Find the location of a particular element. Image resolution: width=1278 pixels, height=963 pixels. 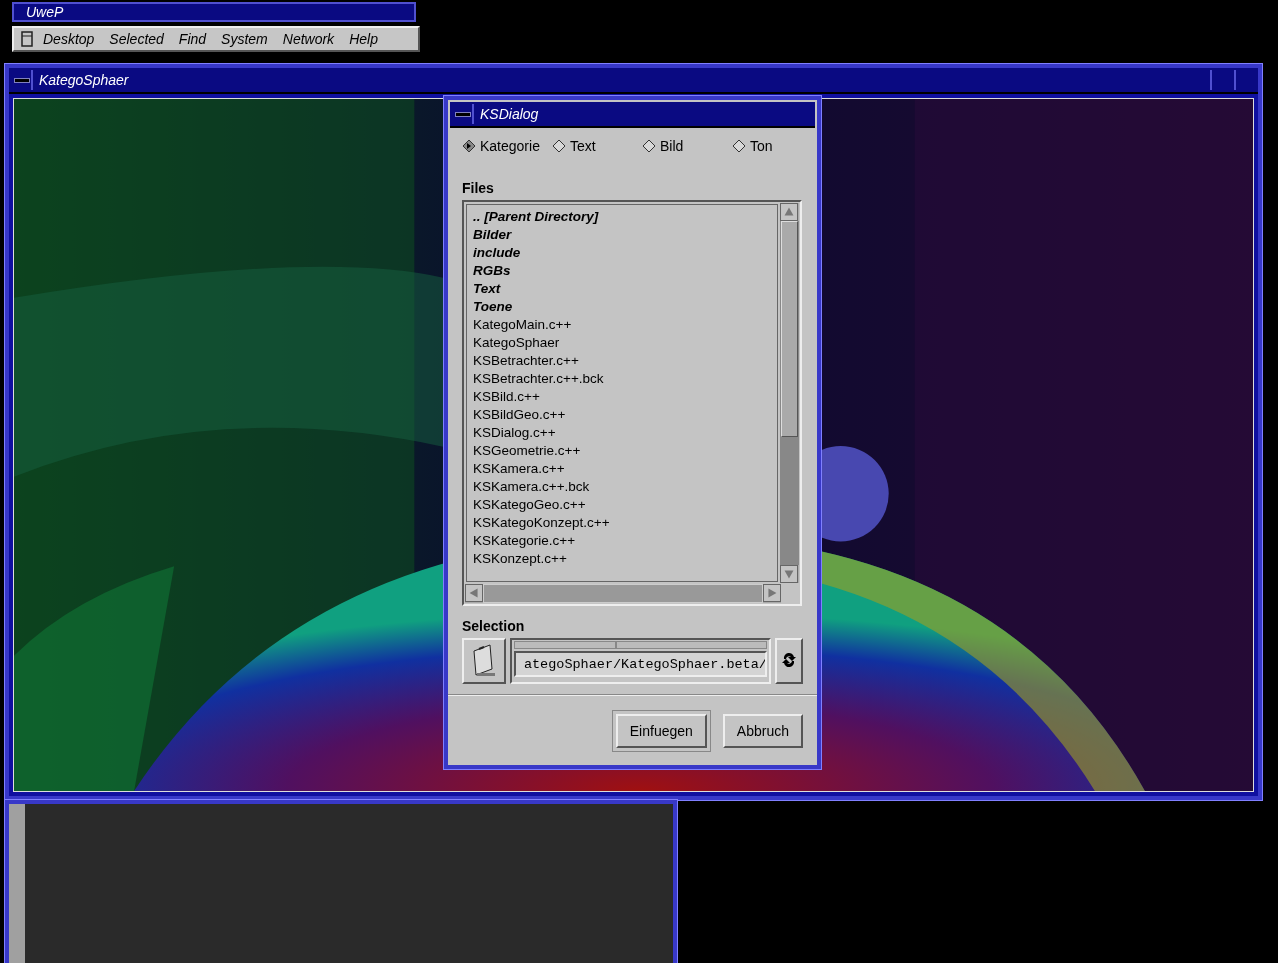

file-item: KSBildGeo.c++ is located at coordinates (625, 415).